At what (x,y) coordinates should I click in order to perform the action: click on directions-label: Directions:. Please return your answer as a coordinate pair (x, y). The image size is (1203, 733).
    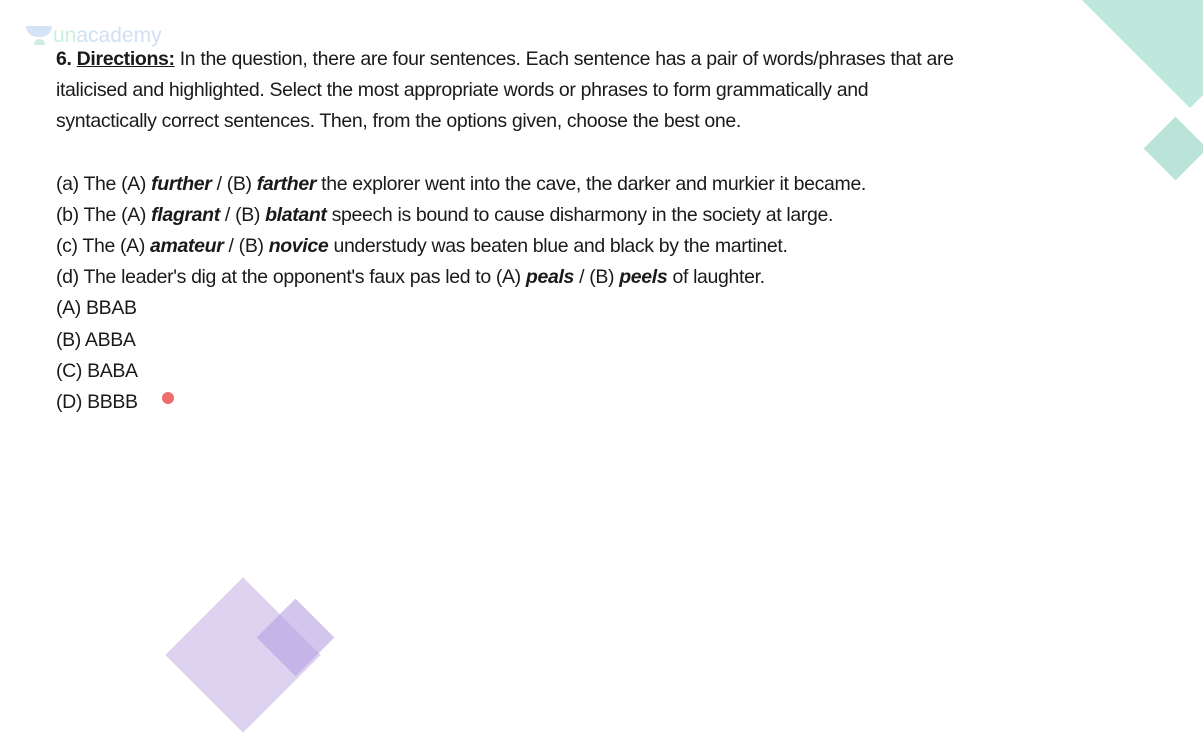
    Looking at the image, I should click on (125, 59).